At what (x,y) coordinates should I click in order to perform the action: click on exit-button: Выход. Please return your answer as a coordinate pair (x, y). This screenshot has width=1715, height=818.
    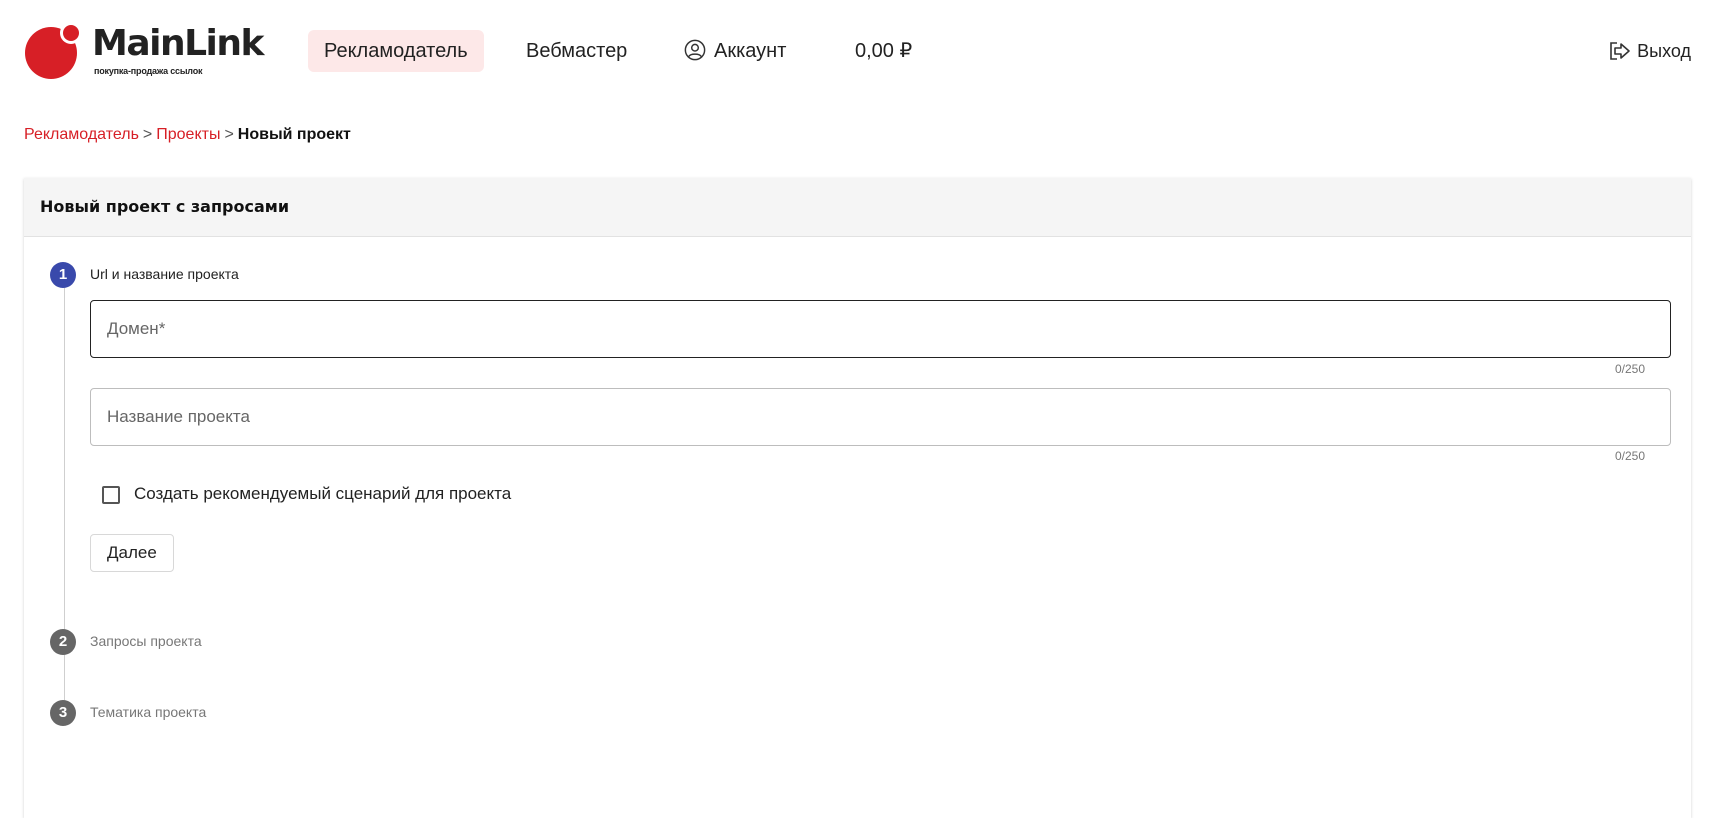
    Looking at the image, I should click on (1650, 51).